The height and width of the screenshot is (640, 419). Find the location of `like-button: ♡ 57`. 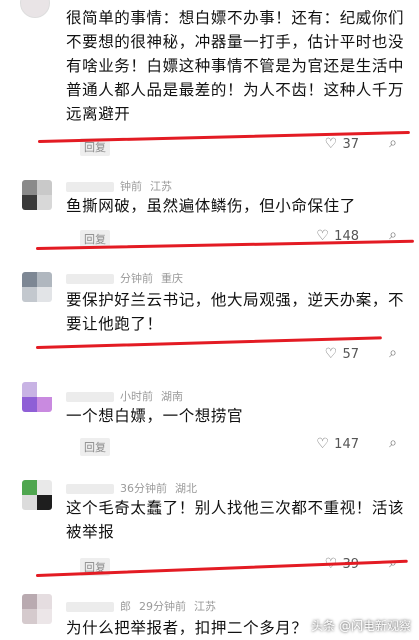

like-button: ♡ 57 is located at coordinates (341, 354).